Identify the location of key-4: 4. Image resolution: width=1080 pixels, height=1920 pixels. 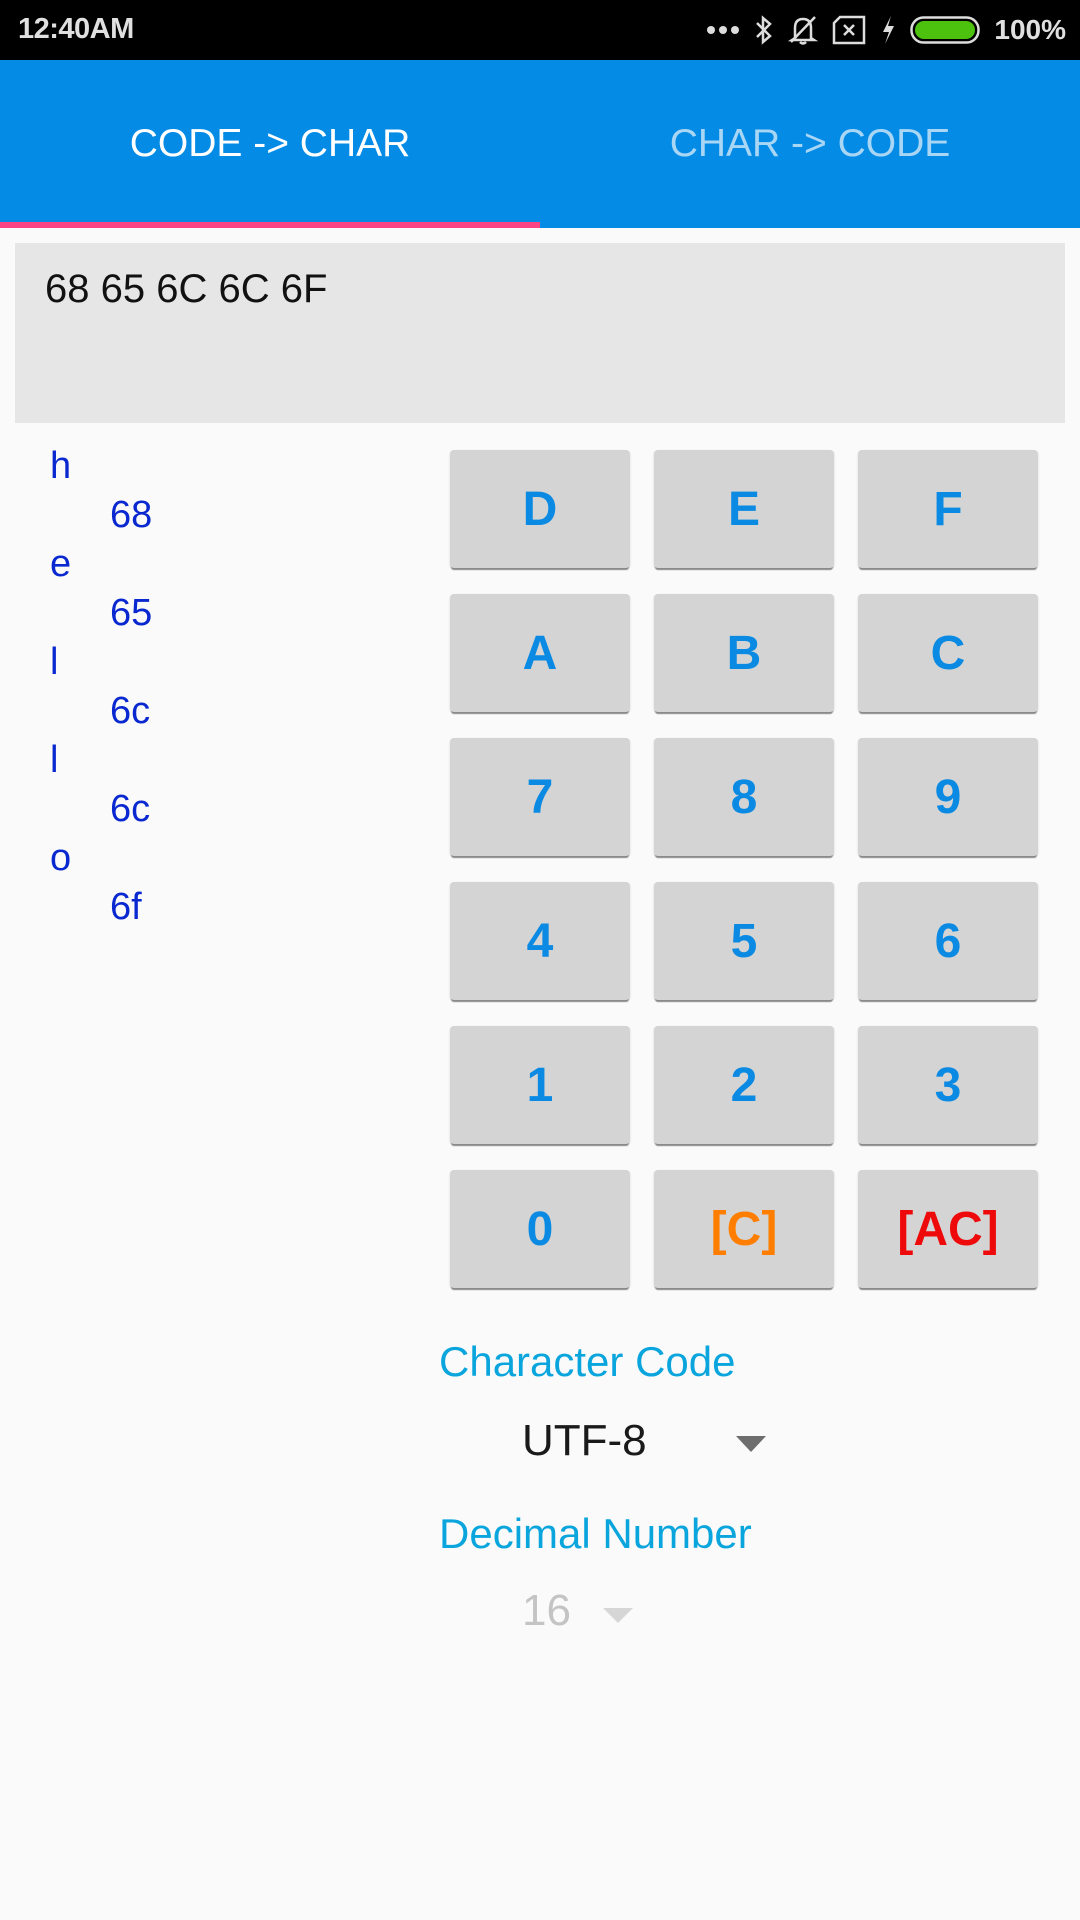
(540, 941).